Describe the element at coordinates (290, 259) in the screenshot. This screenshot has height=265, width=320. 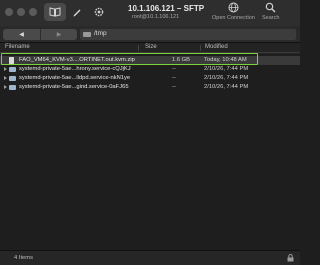
I see `lock-icon` at that location.